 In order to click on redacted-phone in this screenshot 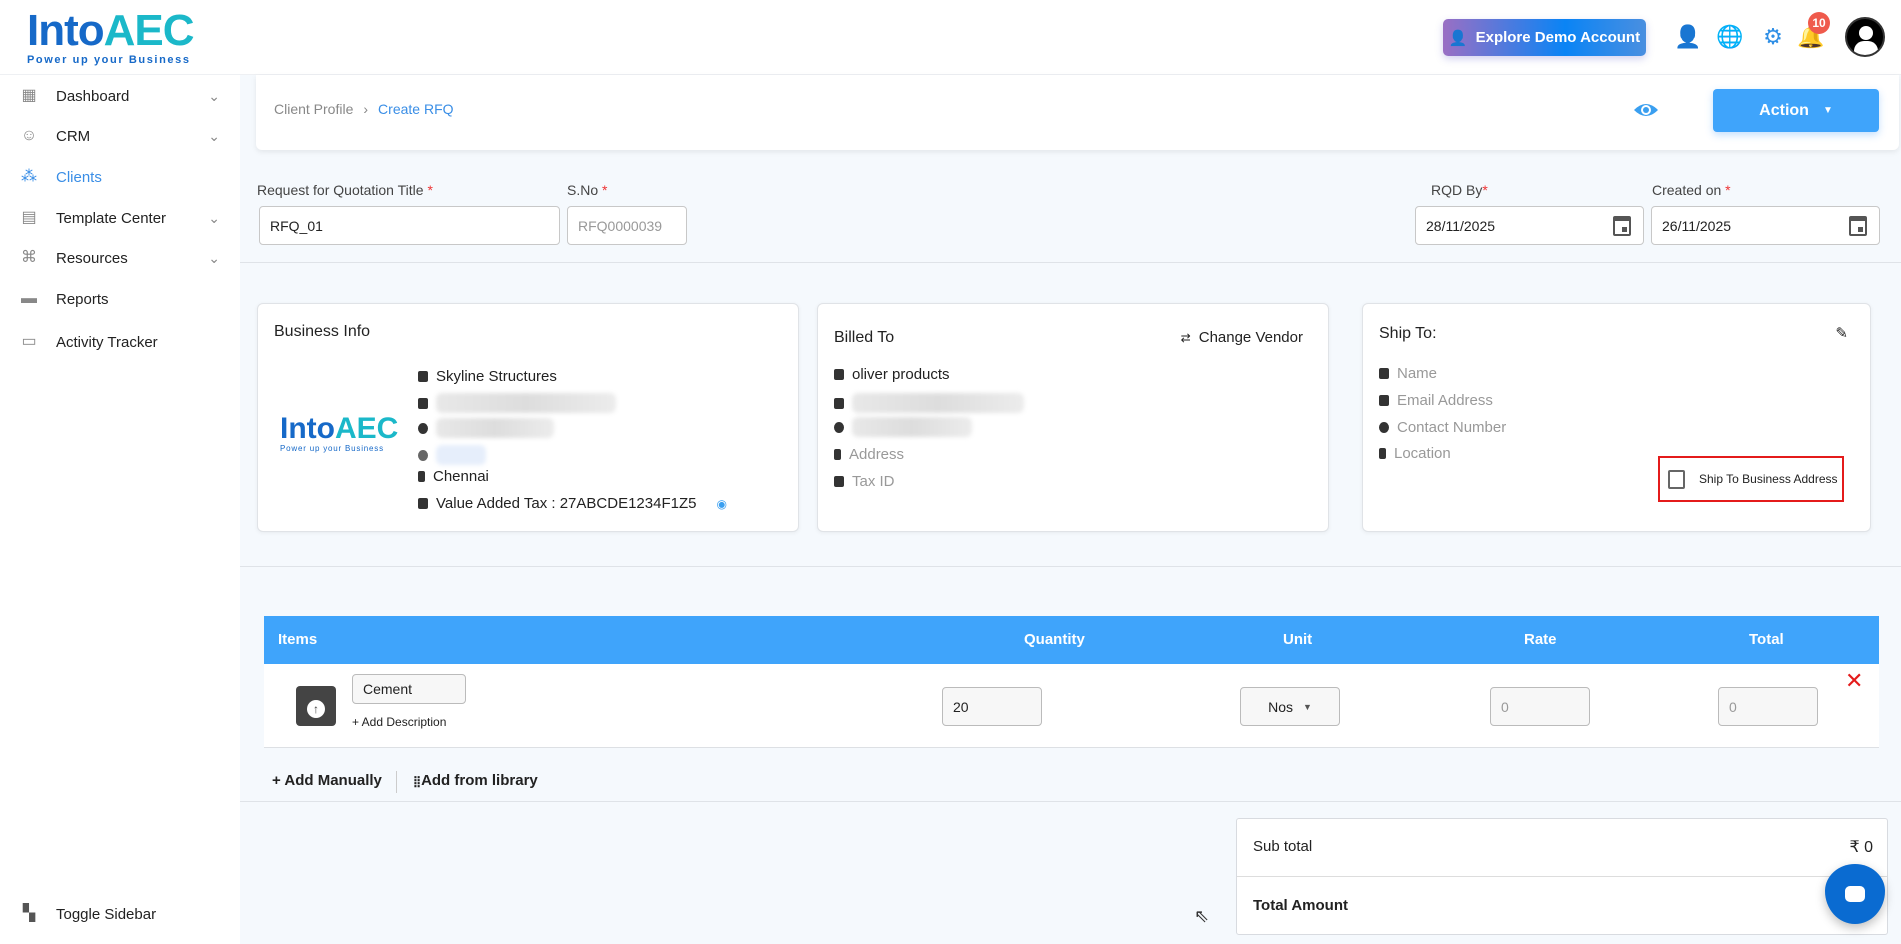, I will do `click(912, 427)`.